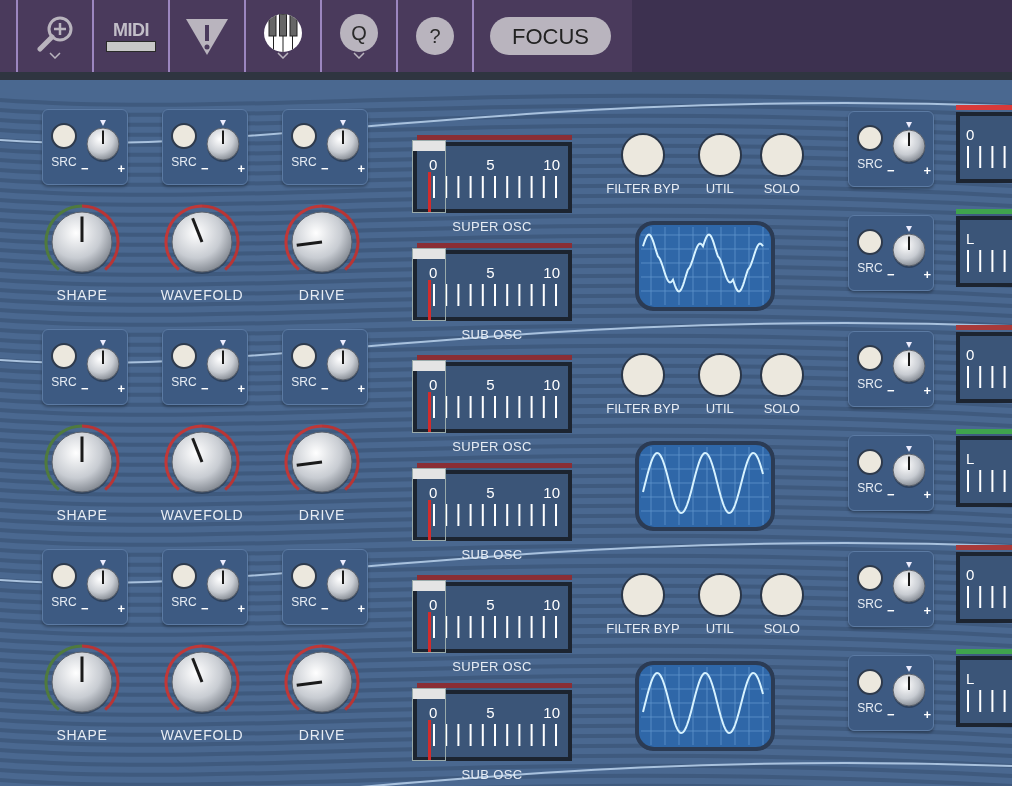 The height and width of the screenshot is (786, 1012). What do you see at coordinates (435, 36) in the screenshot?
I see `round-button: ?` at bounding box center [435, 36].